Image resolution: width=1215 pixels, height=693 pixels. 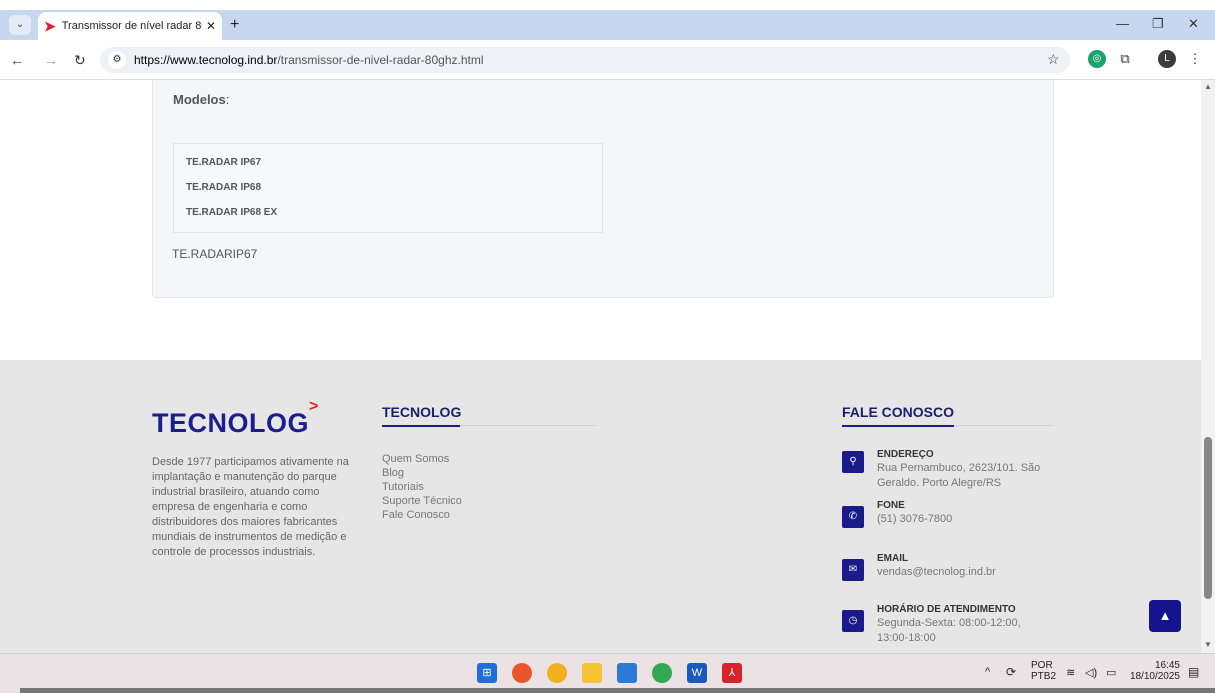 I want to click on footer-link: Fale Conosco, so click(x=422, y=515).